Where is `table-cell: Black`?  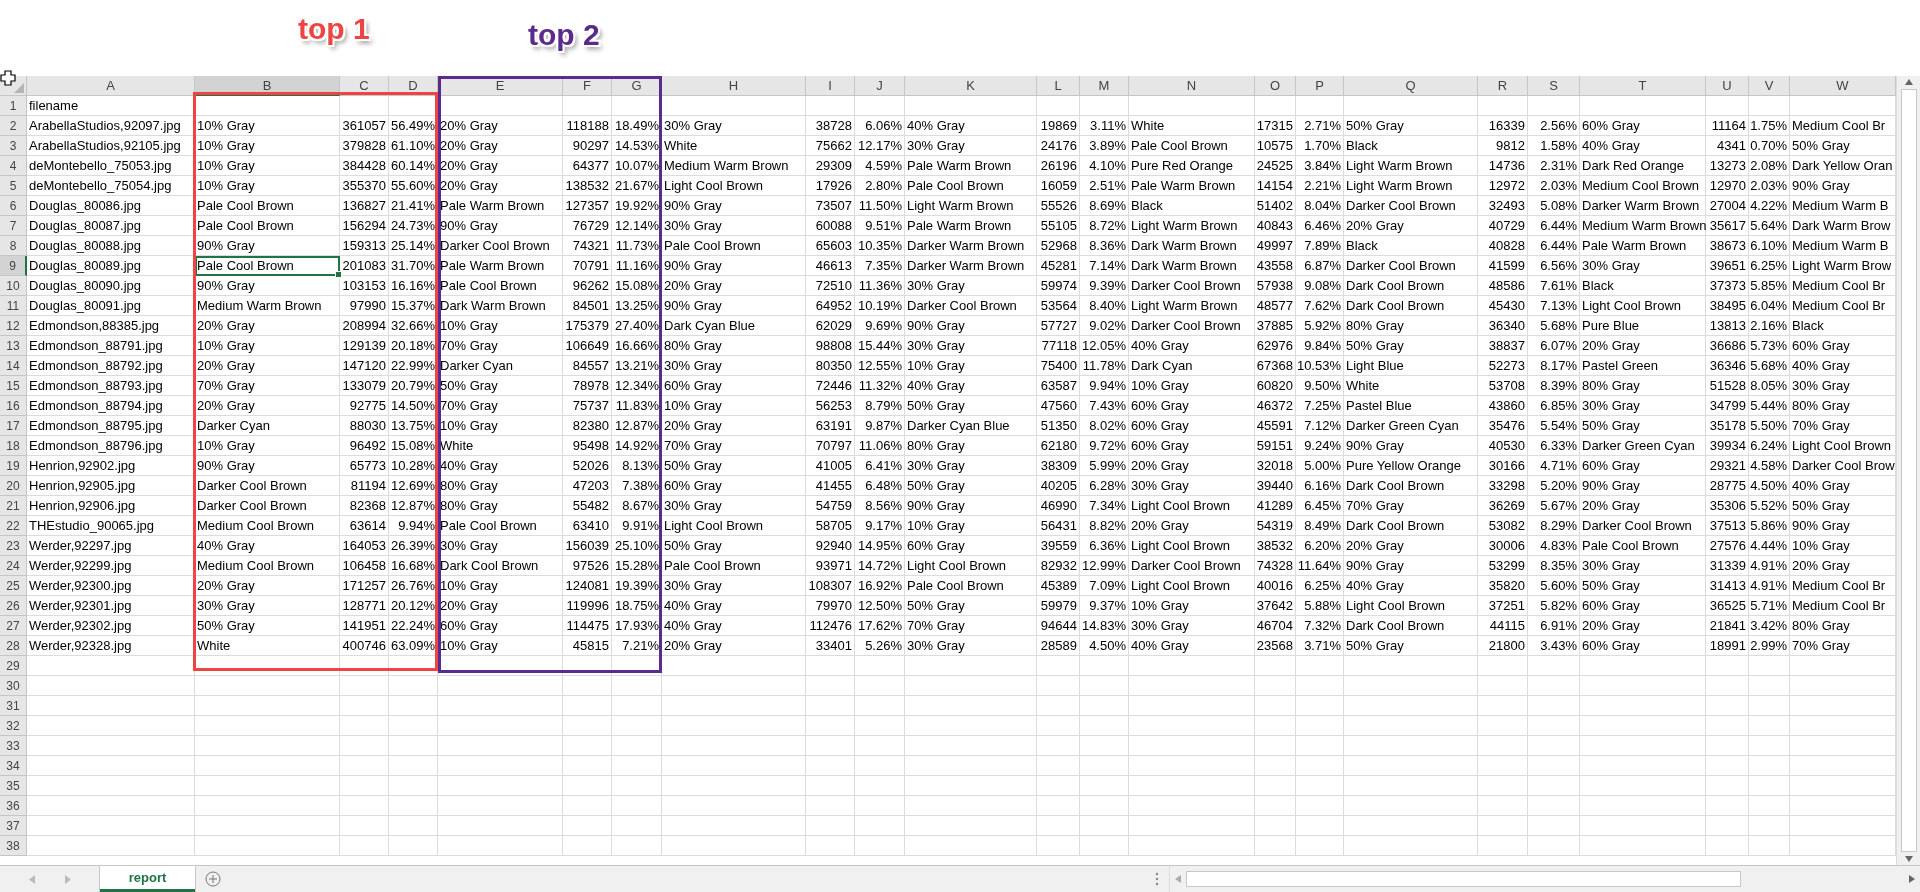 table-cell: Black is located at coordinates (1411, 246).